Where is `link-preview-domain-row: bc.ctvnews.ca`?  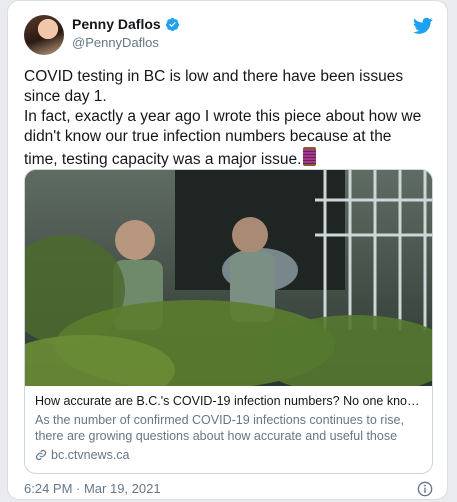 link-preview-domain-row: bc.ctvnews.ca is located at coordinates (228, 455).